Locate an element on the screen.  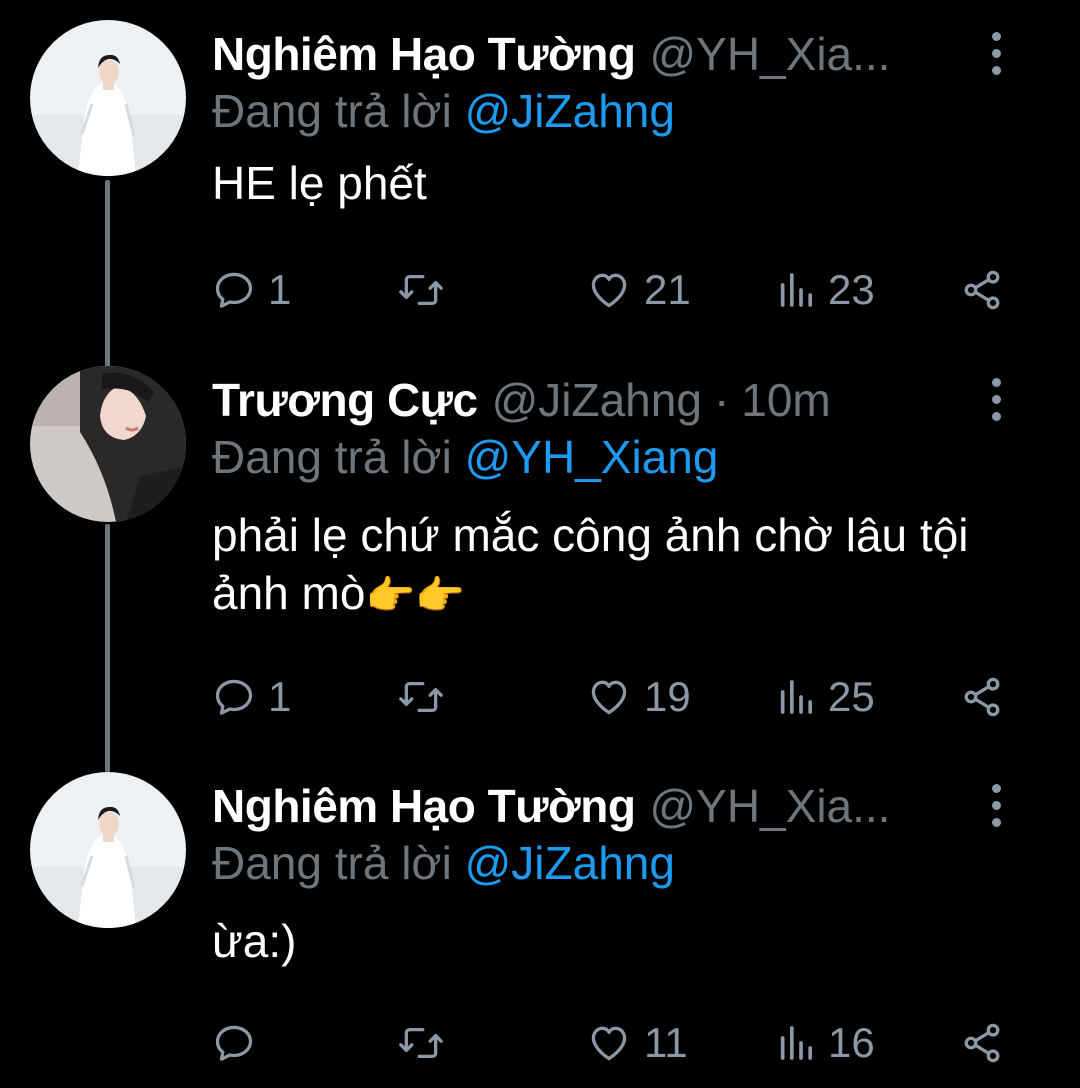
reply-button is located at coordinates (240, 1043).